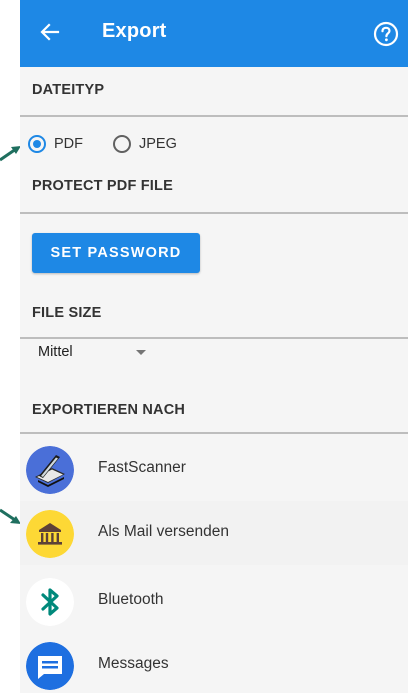 This screenshot has height=693, width=408. Describe the element at coordinates (50, 470) in the screenshot. I see `scanner-icon` at that location.